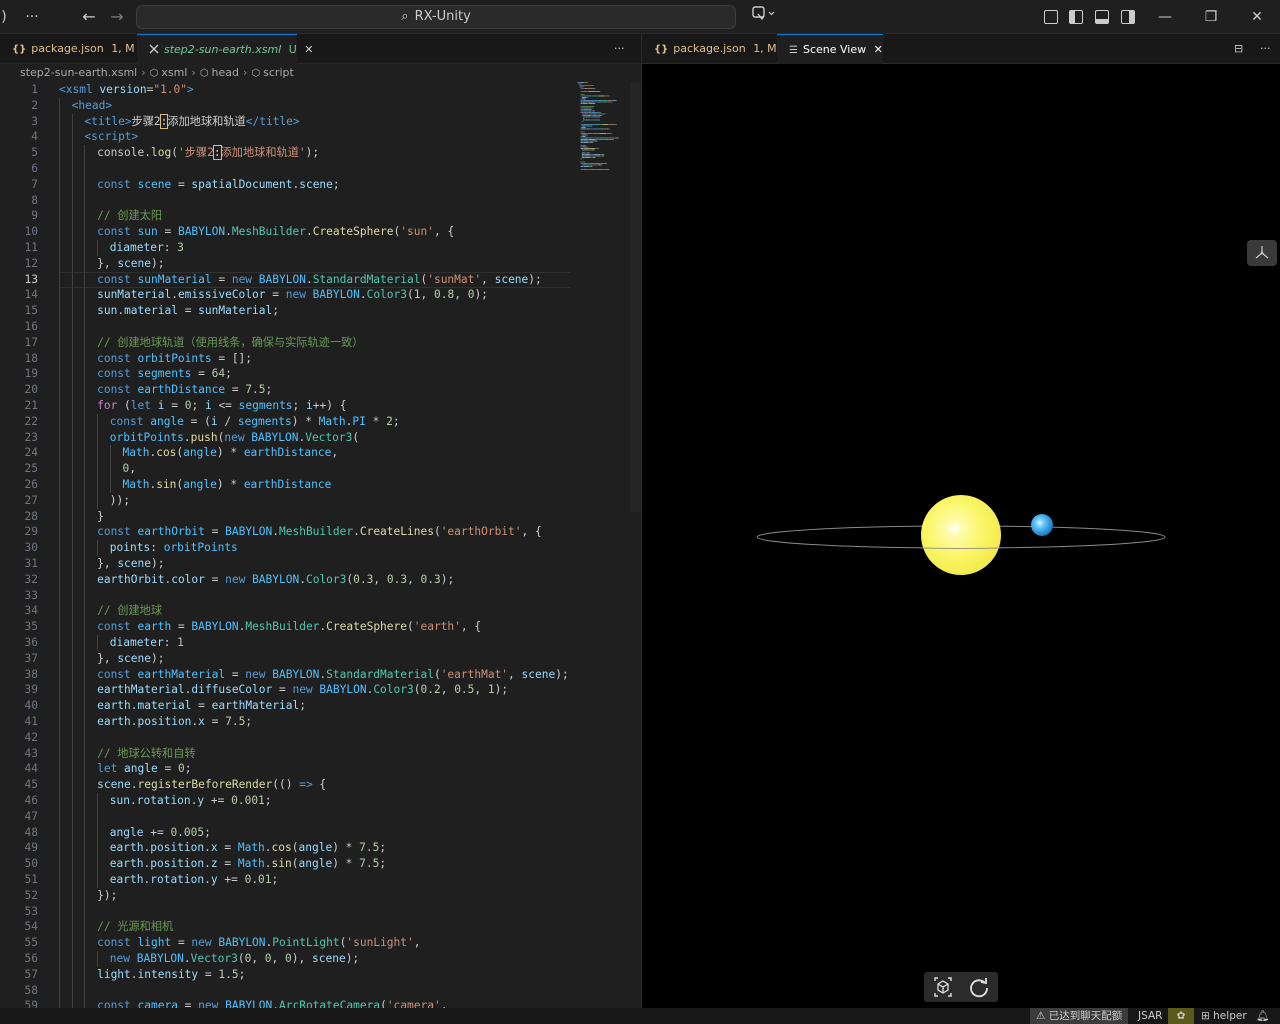 The height and width of the screenshot is (1024, 1280). Describe the element at coordinates (315, 643) in the screenshot. I see `code-line: 36 diameter: 1` at that location.